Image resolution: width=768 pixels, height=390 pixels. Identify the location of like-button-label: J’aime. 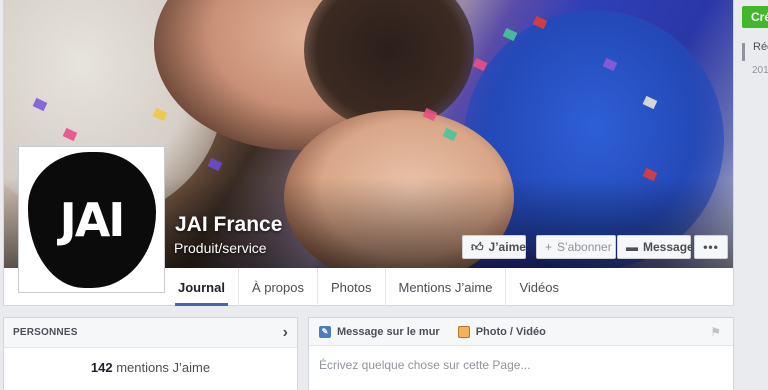
(507, 247).